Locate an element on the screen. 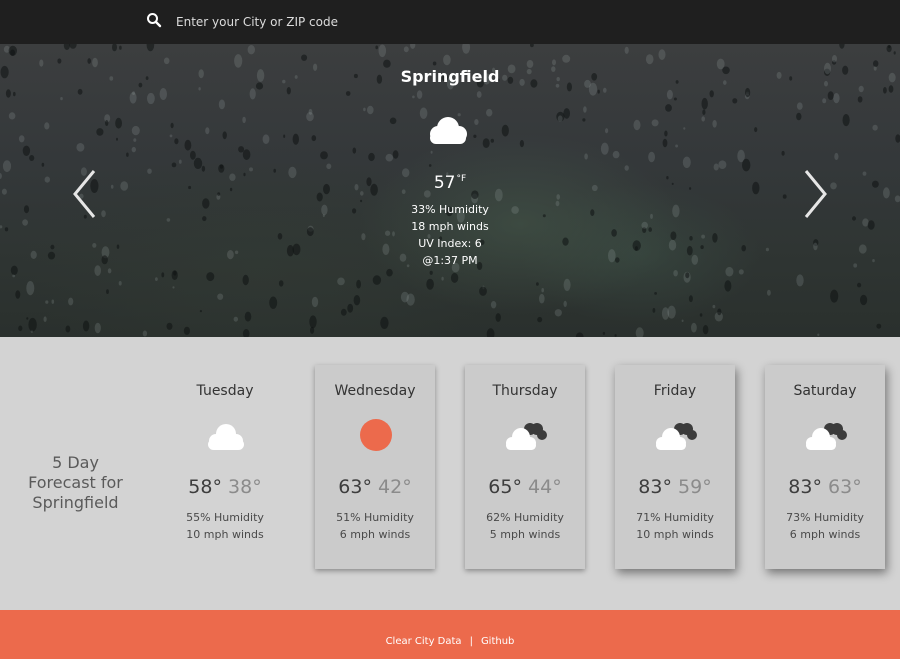 The height and width of the screenshot is (659, 900). clear-city-data-link: Clear City Data is located at coordinates (424, 641).